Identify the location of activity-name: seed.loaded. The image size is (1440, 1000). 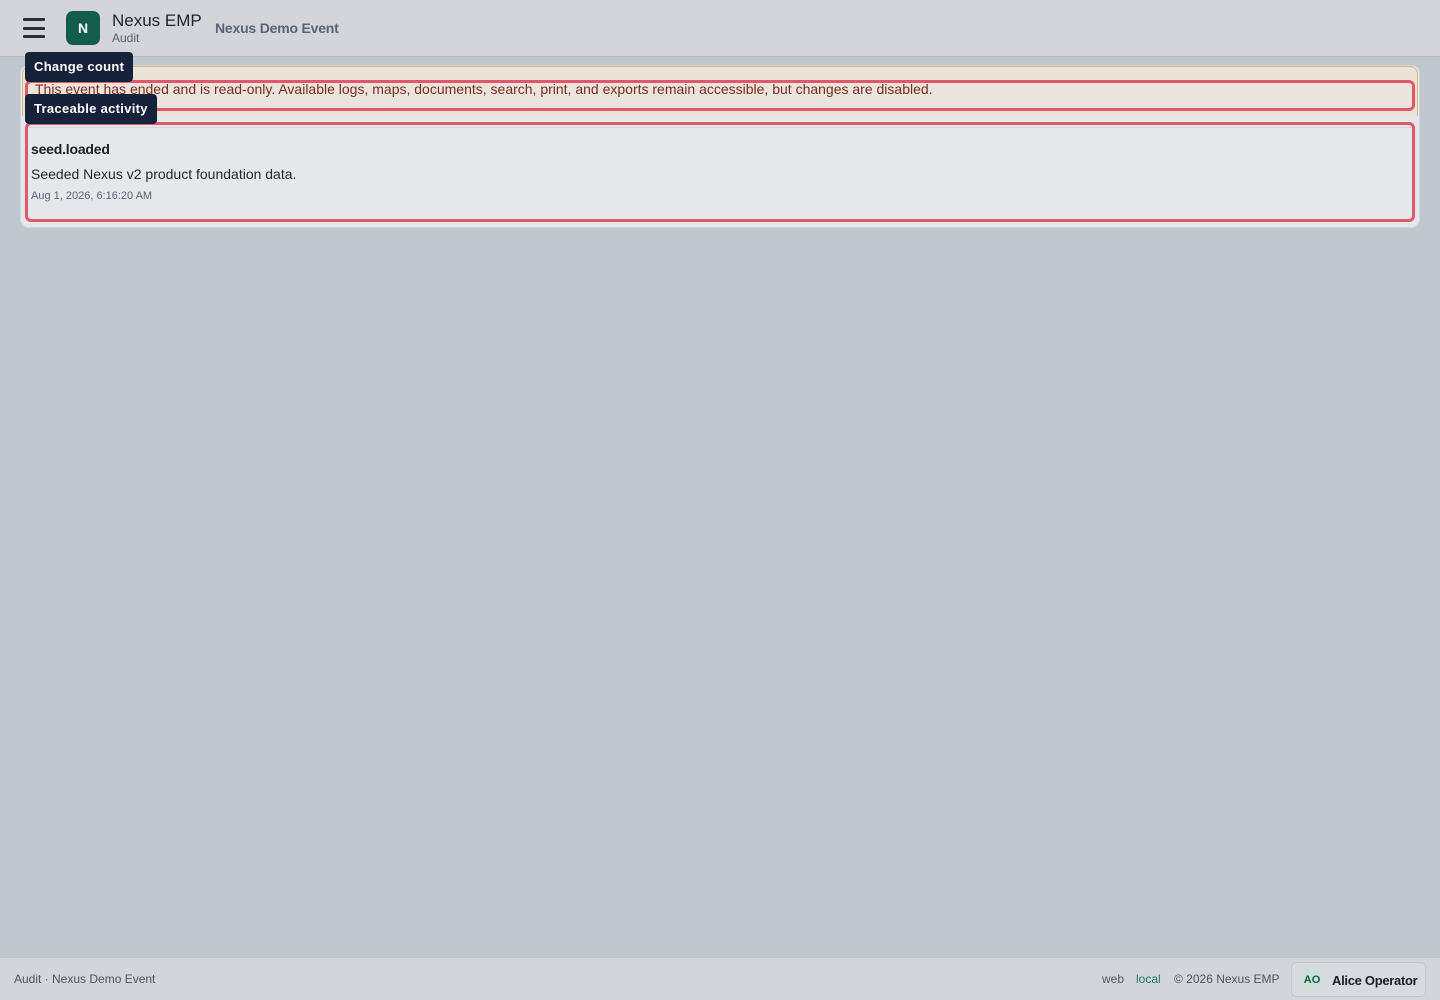
(70, 149).